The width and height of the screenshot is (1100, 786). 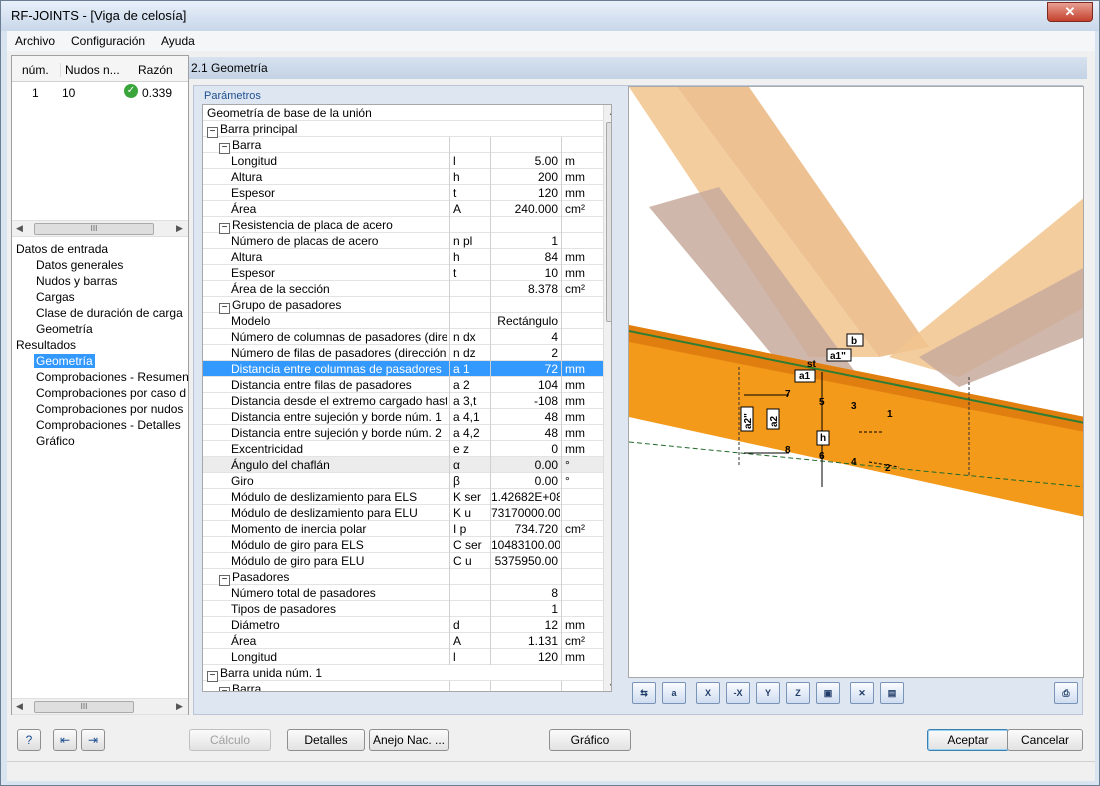 I want to click on close-button: ✕, so click(x=1070, y=12).